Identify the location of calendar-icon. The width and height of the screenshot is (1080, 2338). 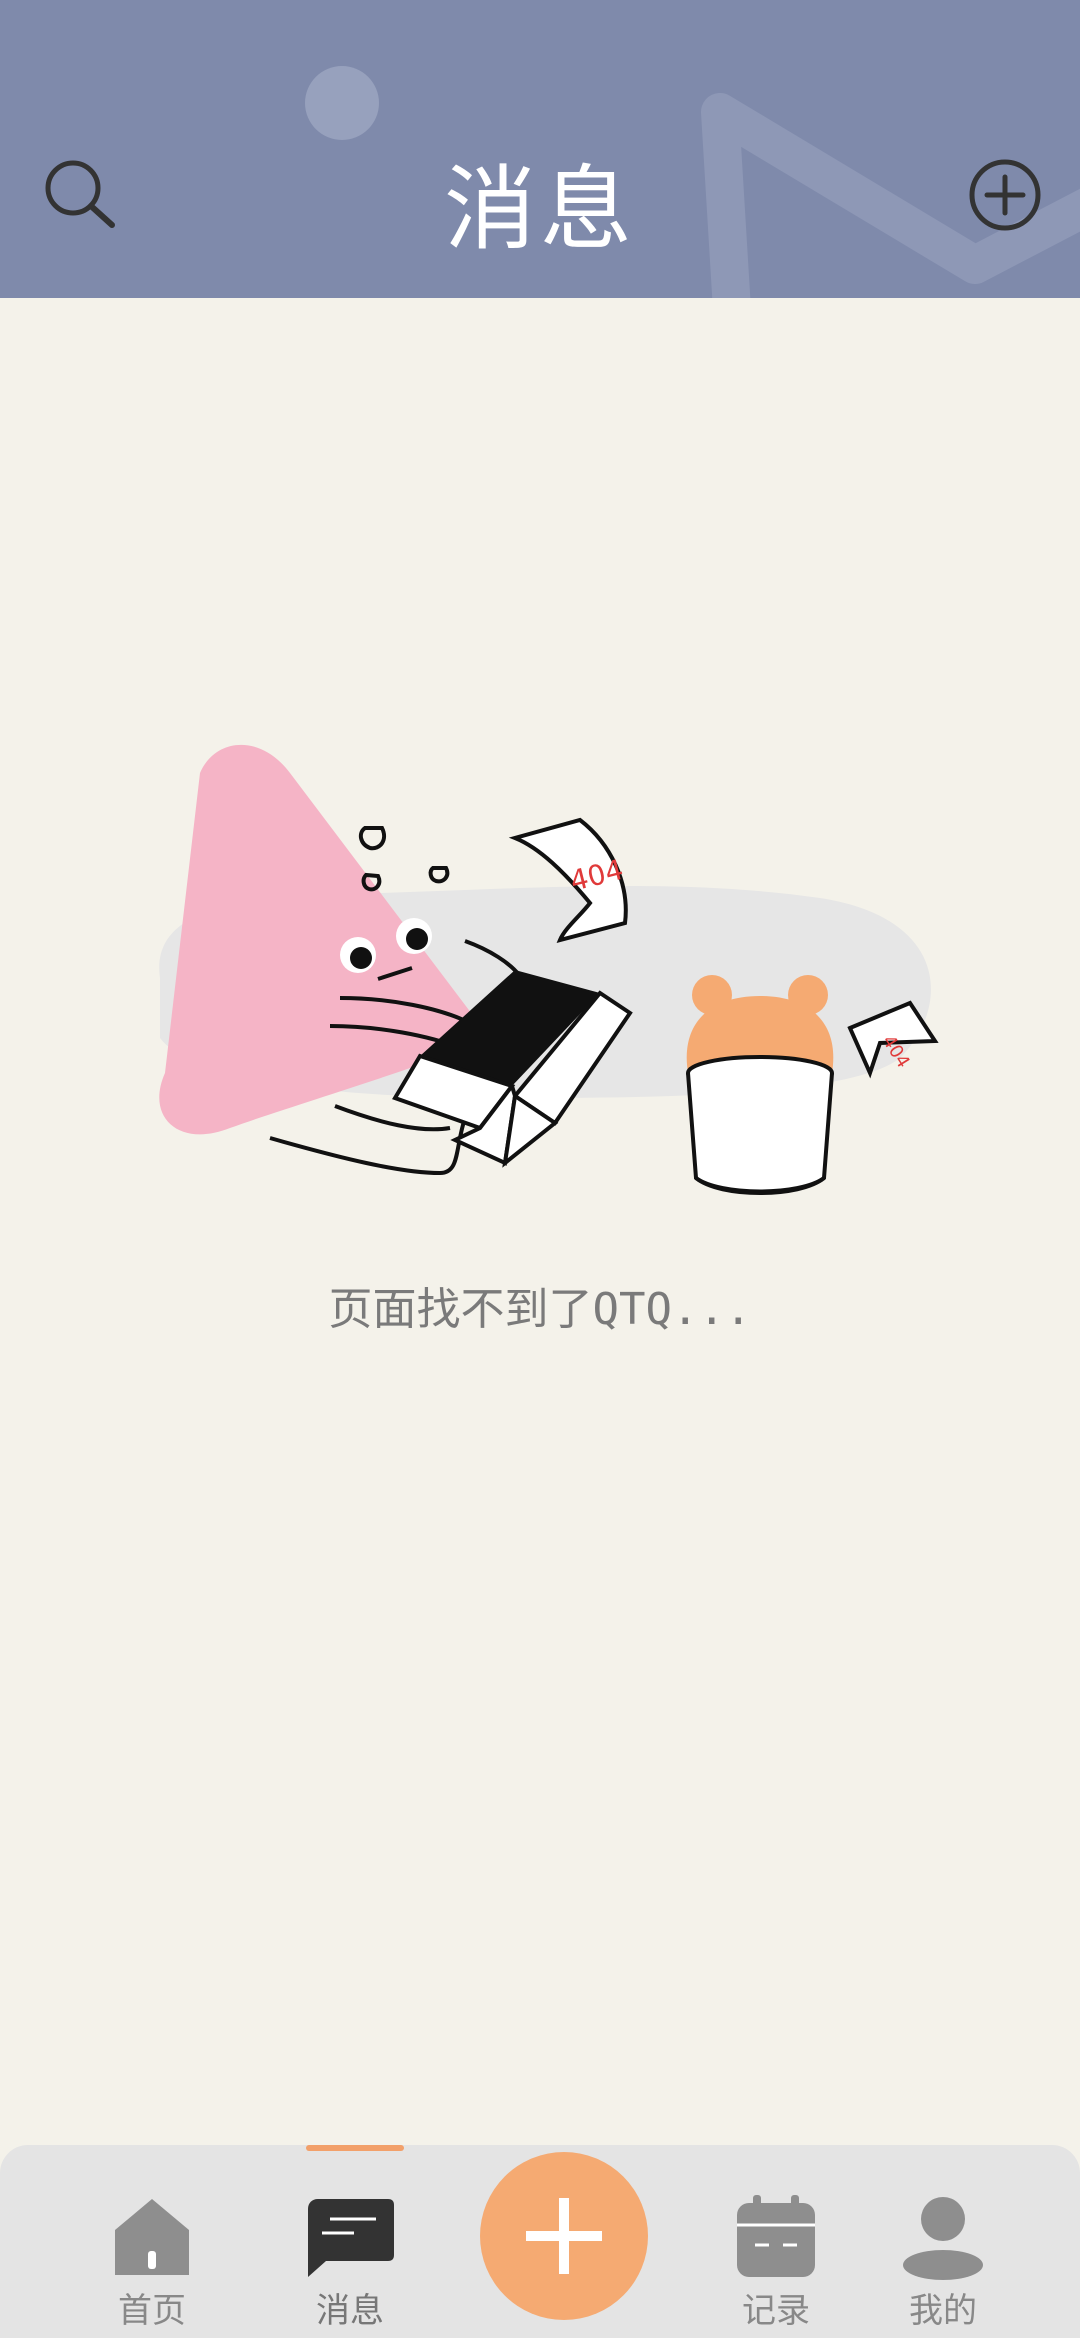
(776, 2236).